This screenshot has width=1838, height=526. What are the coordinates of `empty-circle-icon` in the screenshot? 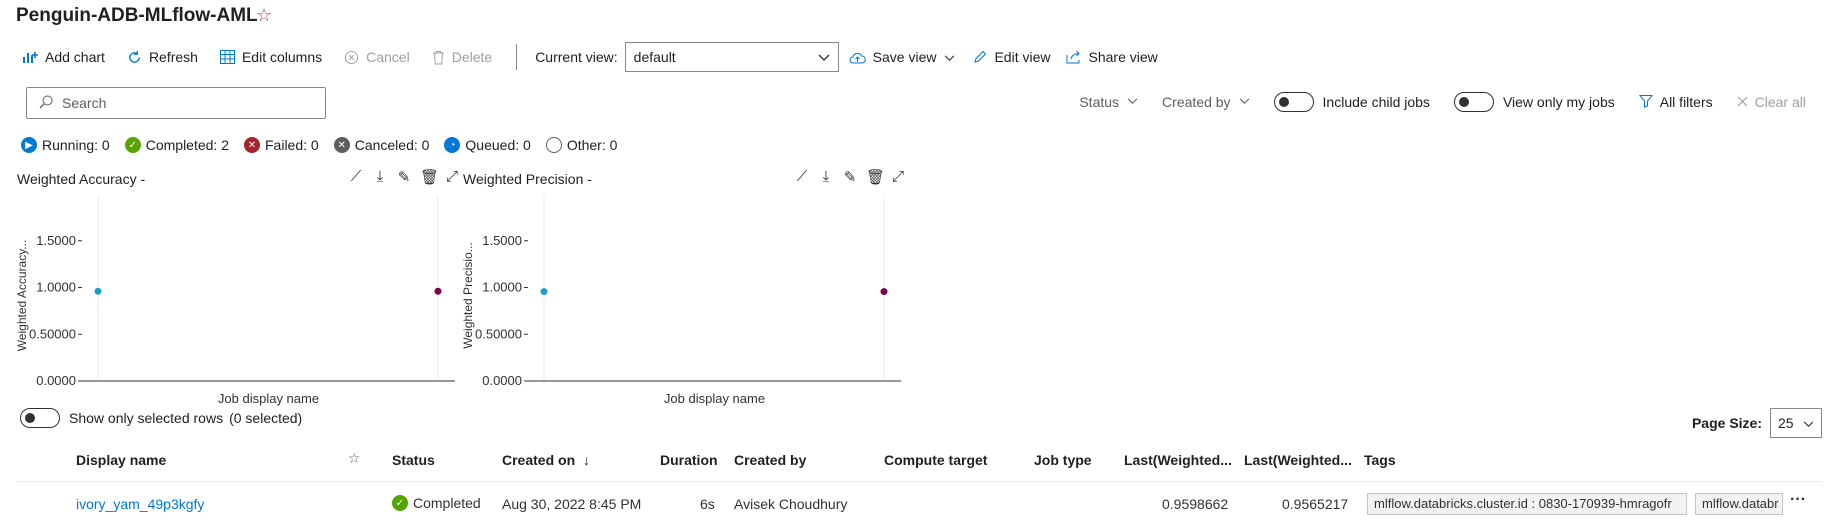 It's located at (553, 145).